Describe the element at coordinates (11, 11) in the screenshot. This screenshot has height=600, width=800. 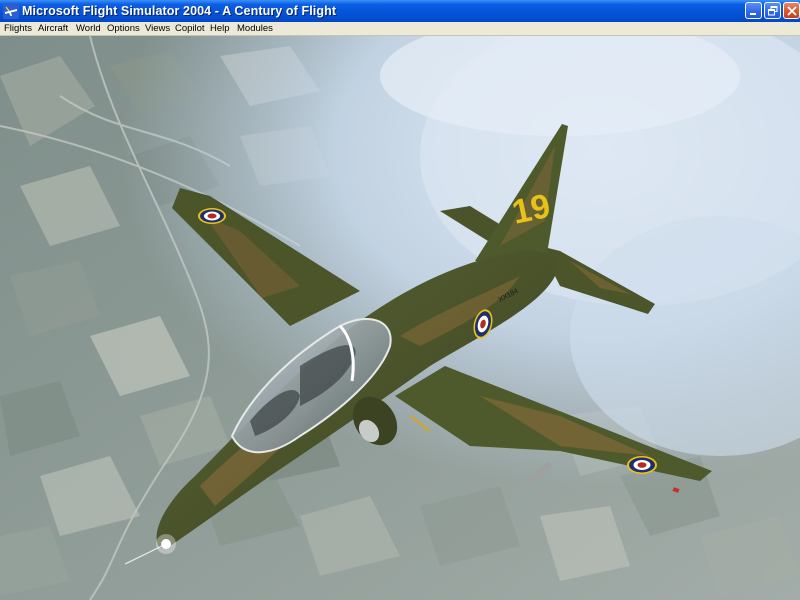
I see `flight-sim-app-icon` at that location.